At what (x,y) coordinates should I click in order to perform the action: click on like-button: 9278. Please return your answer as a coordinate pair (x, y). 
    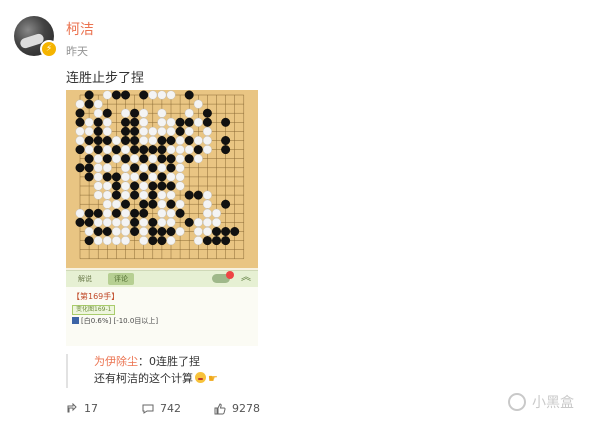
    Looking at the image, I should click on (237, 408).